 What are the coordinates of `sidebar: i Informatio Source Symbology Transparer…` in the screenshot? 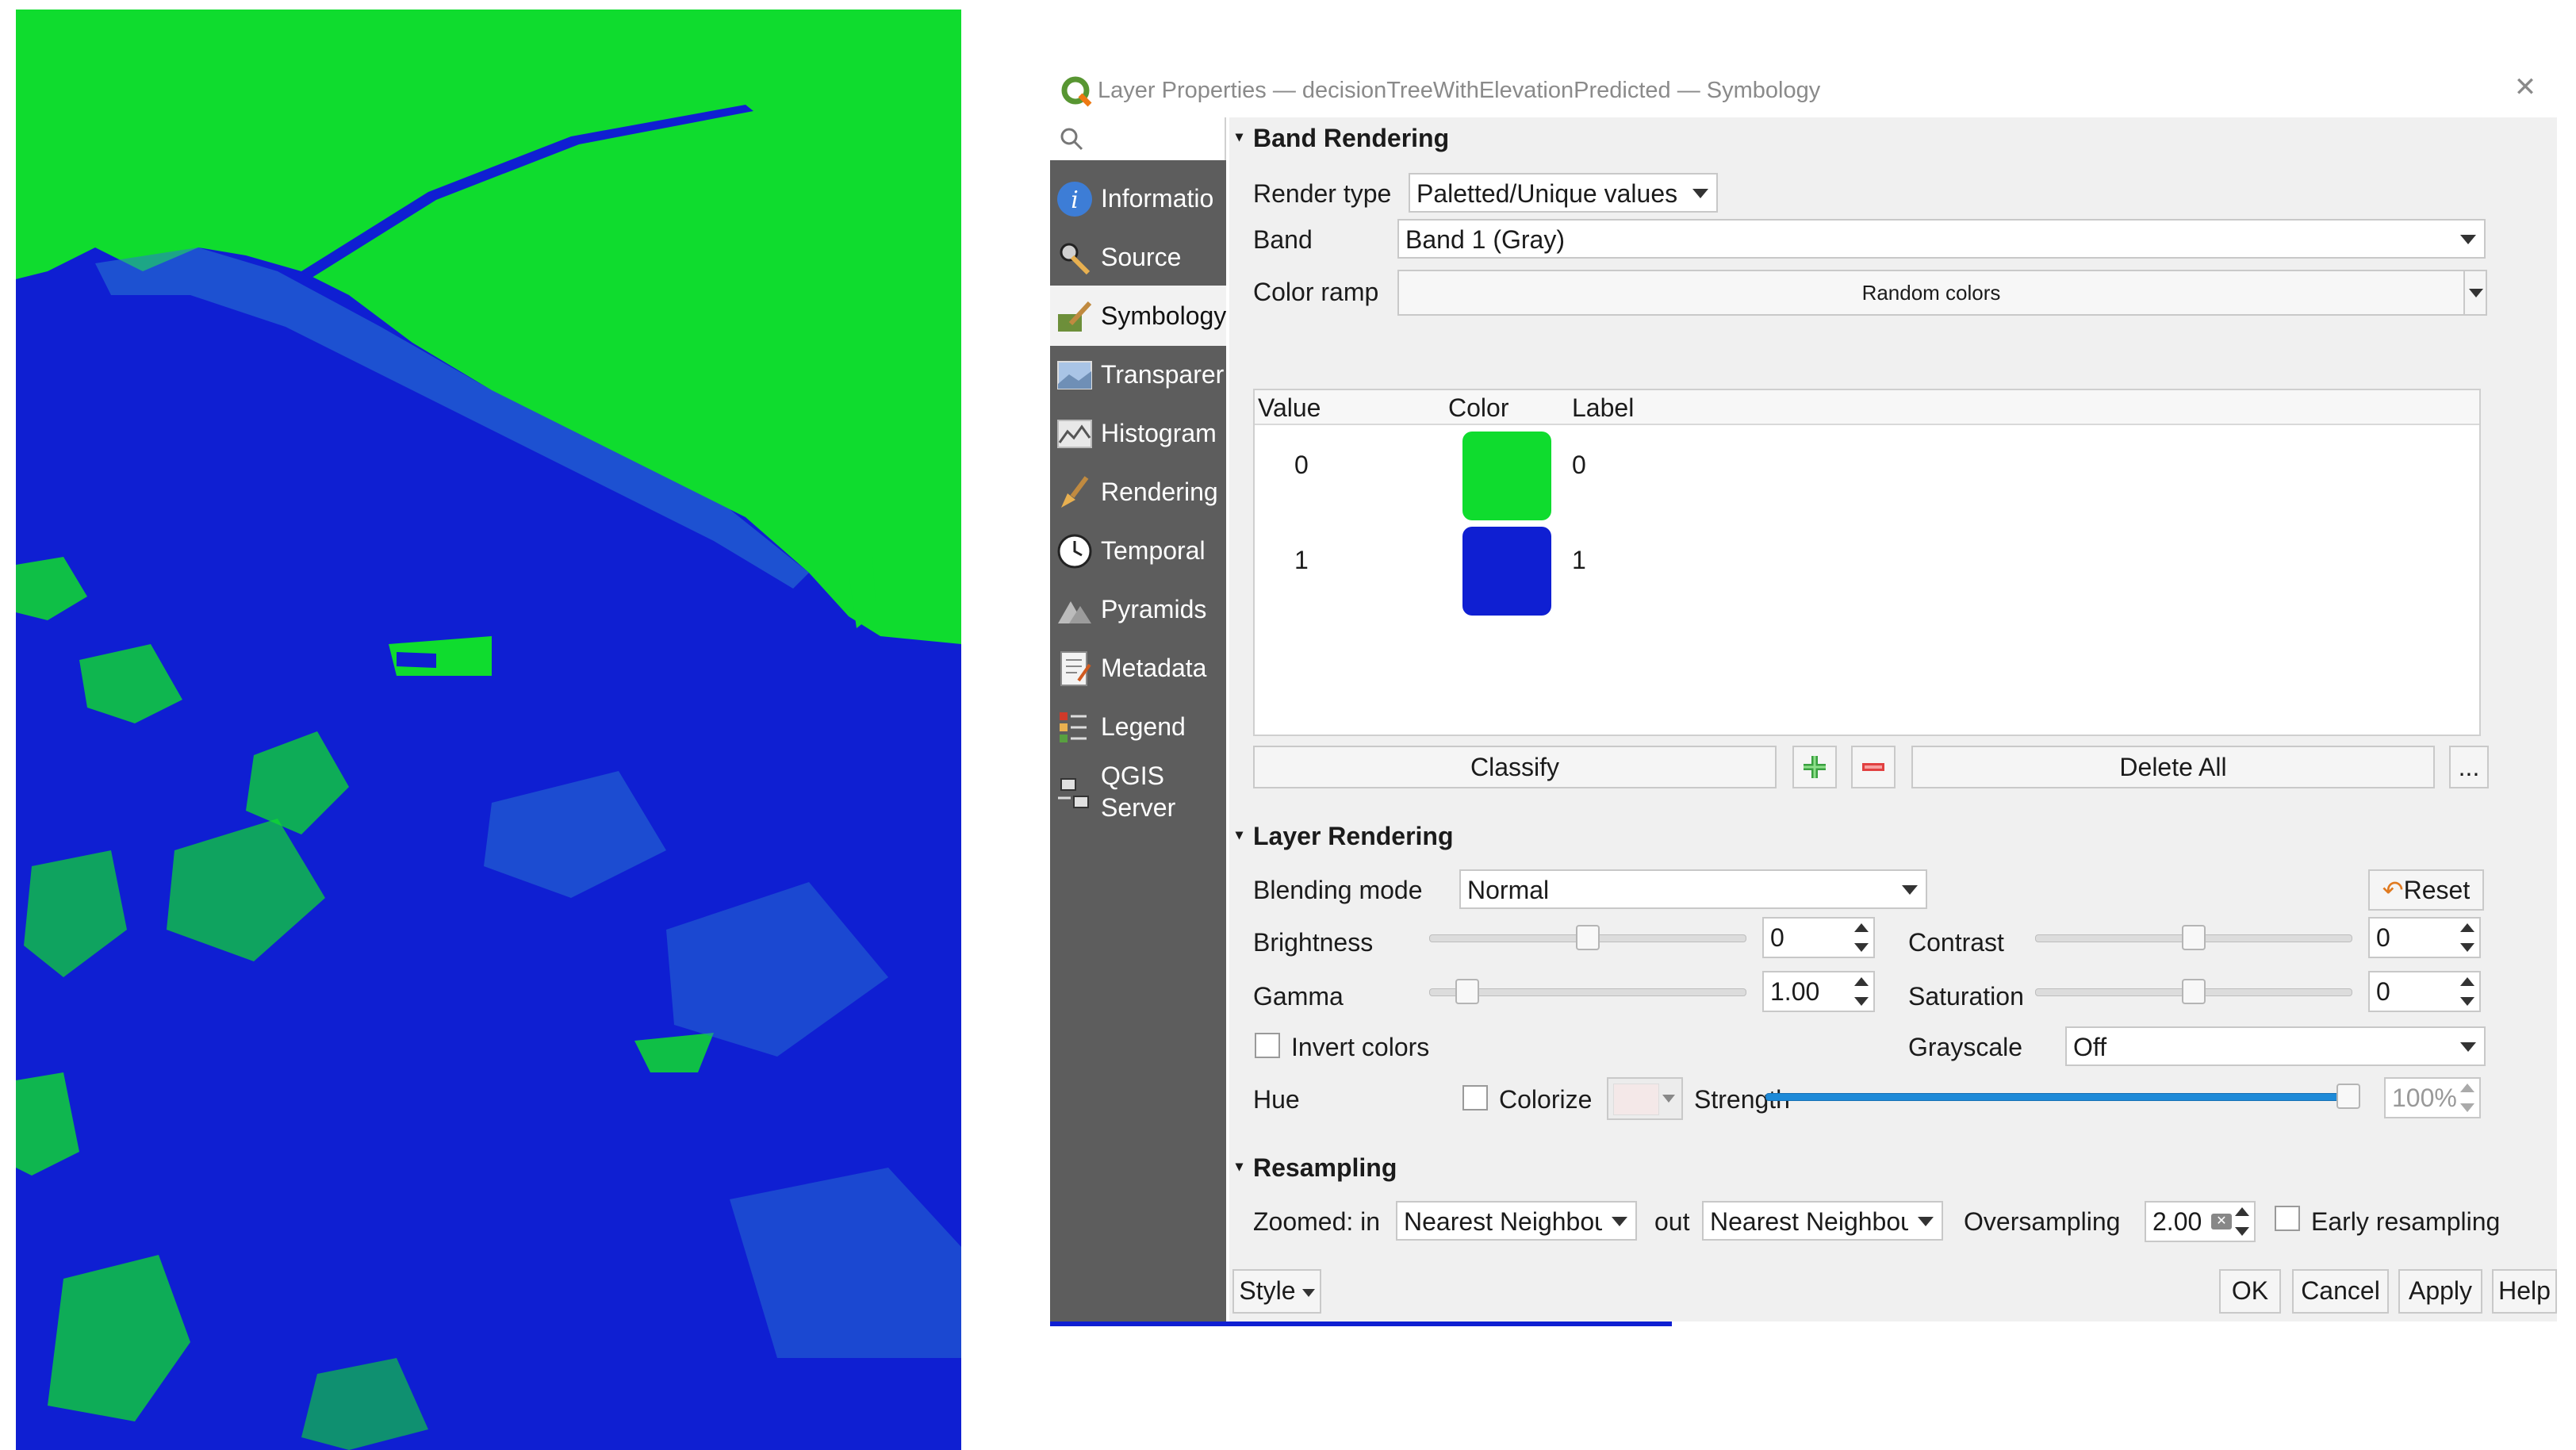 It's located at (1138, 719).